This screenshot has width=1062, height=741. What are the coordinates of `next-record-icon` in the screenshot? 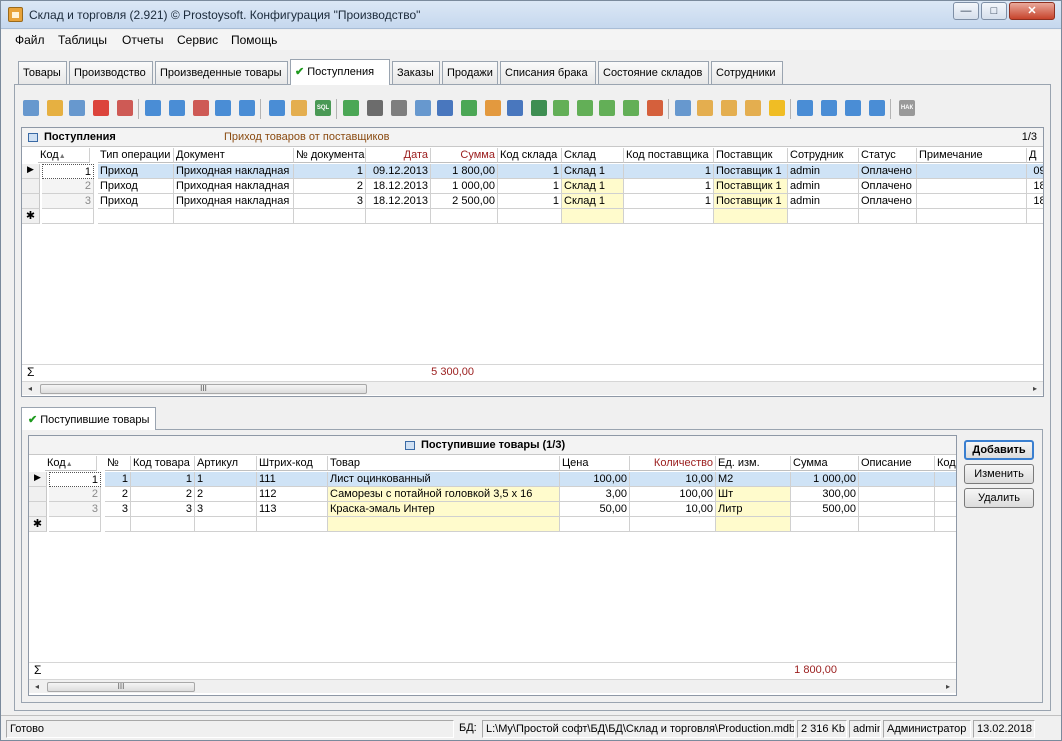 It's located at (853, 108).